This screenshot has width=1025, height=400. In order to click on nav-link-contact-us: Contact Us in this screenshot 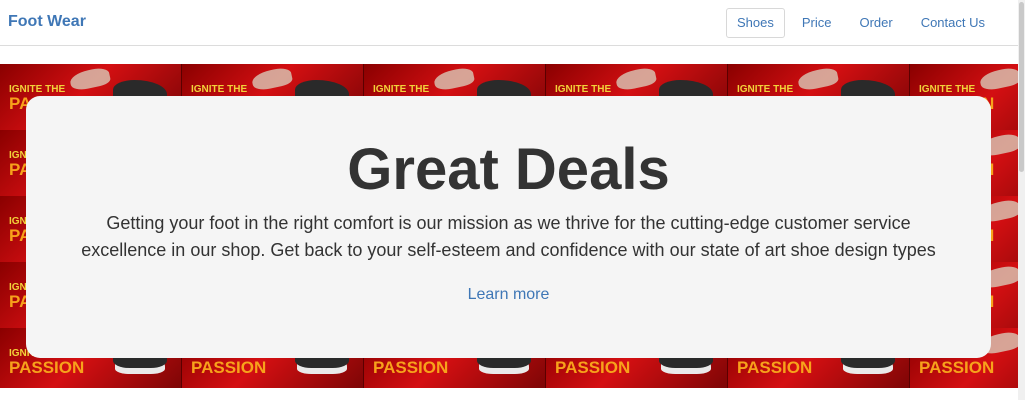, I will do `click(953, 23)`.